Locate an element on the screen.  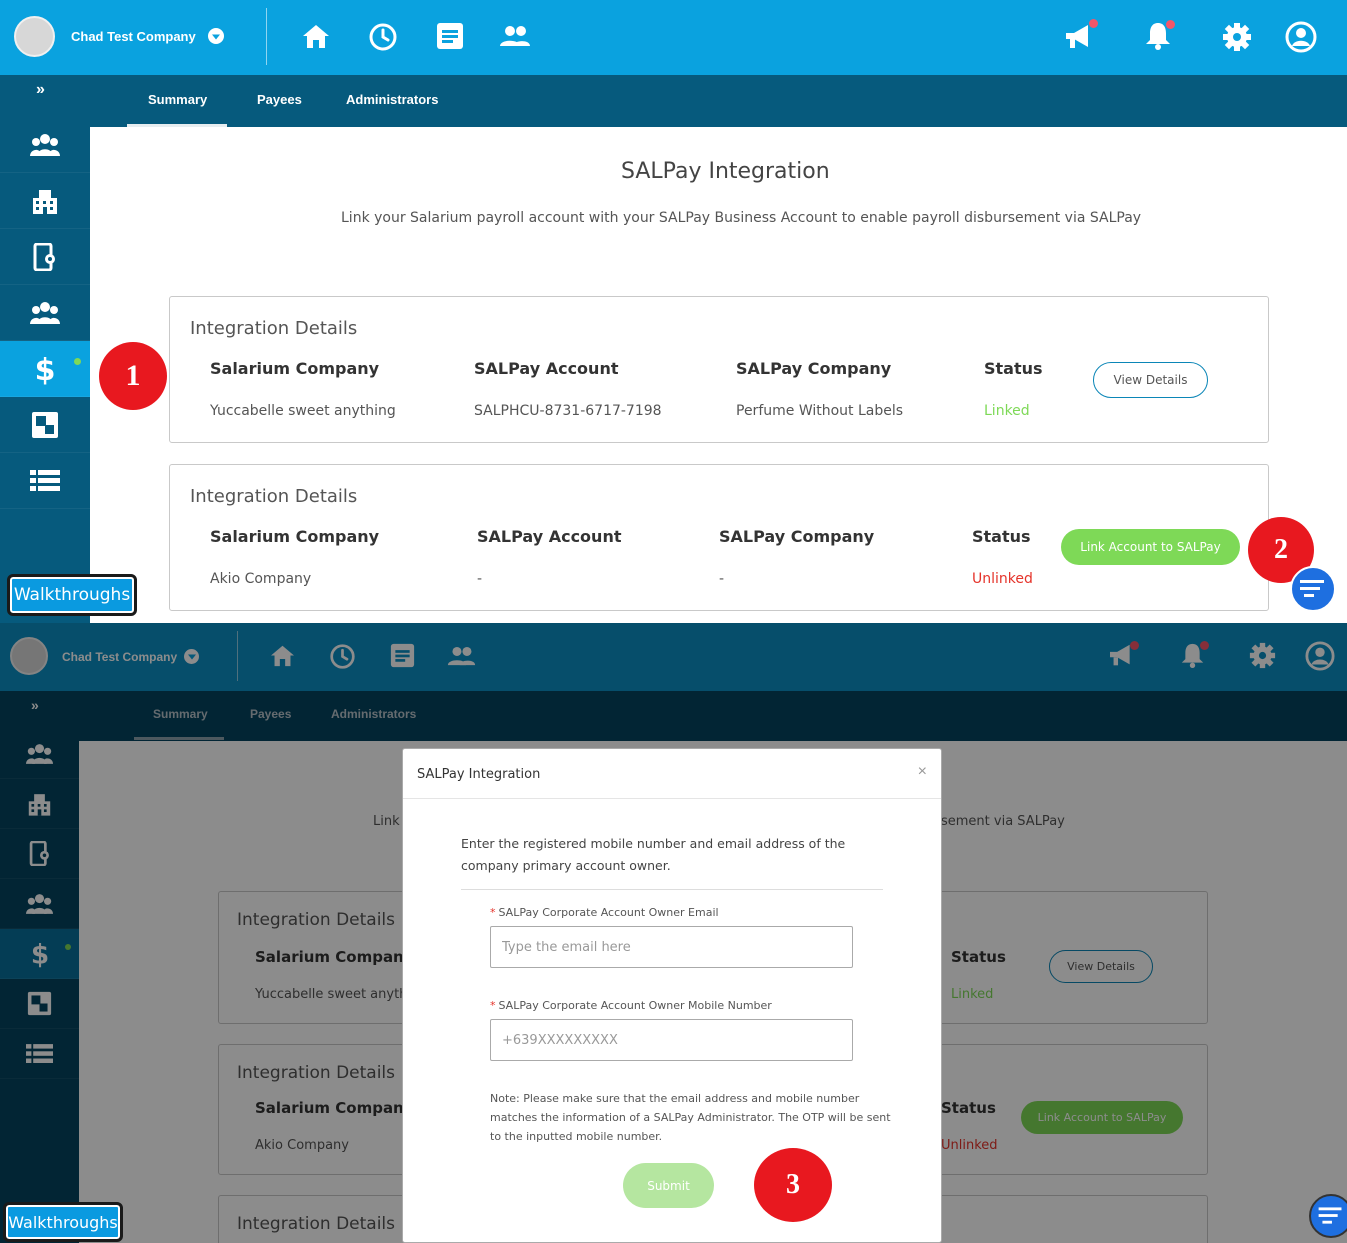
device-settings-icon is located at coordinates (44, 256).